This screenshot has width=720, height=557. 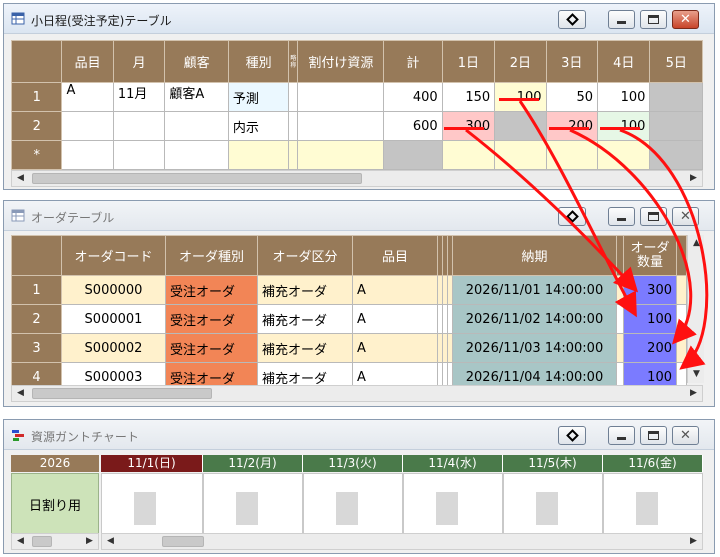 I want to click on cell-day2, so click(x=520, y=126).